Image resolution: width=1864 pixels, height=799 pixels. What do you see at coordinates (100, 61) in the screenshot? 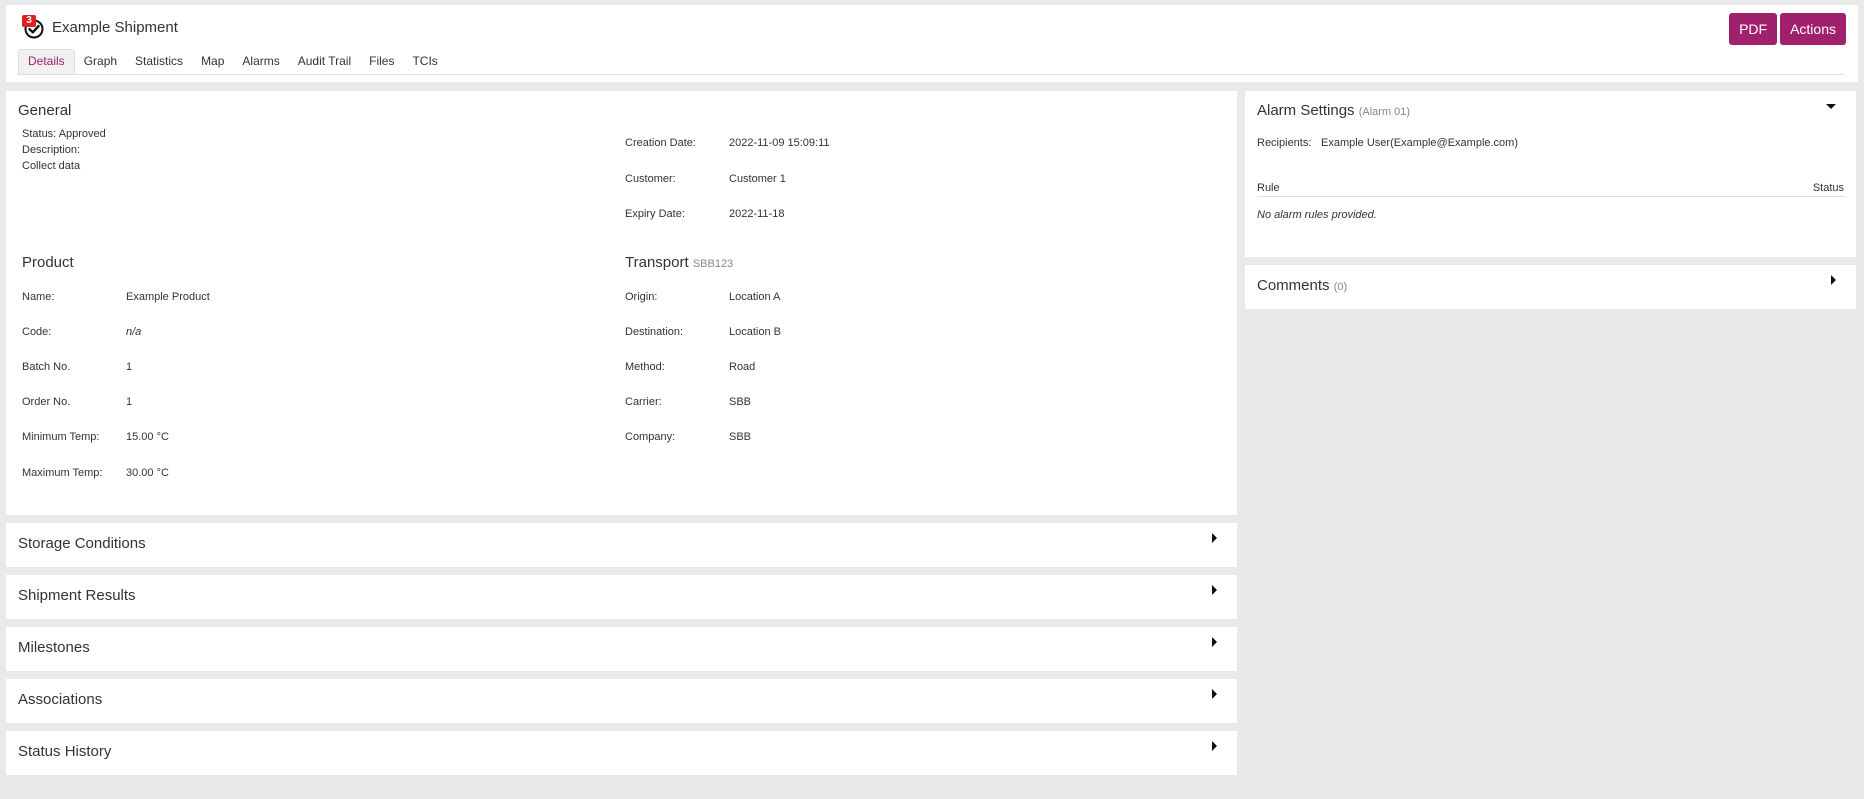
I see `tab-graph: Graph` at bounding box center [100, 61].